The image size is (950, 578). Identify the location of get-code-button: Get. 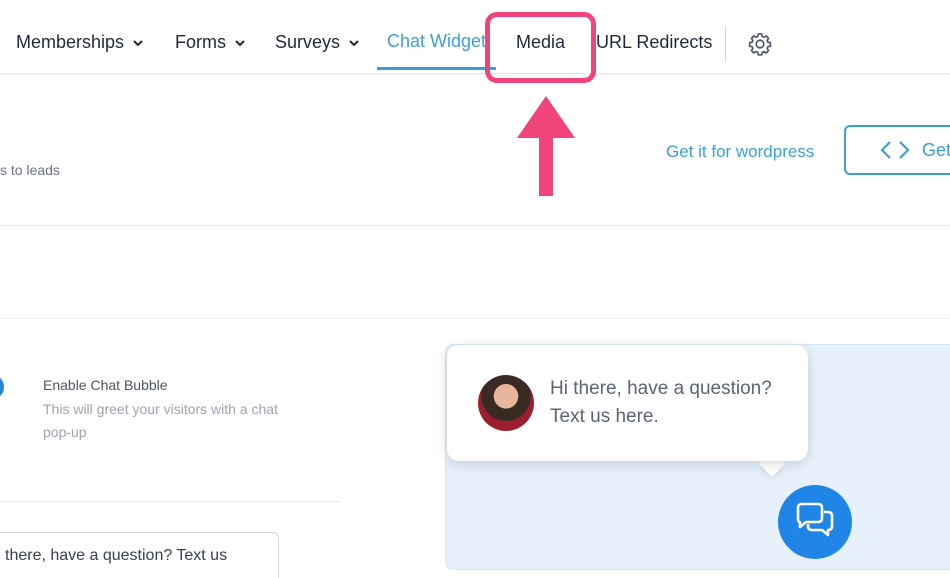
(897, 150).